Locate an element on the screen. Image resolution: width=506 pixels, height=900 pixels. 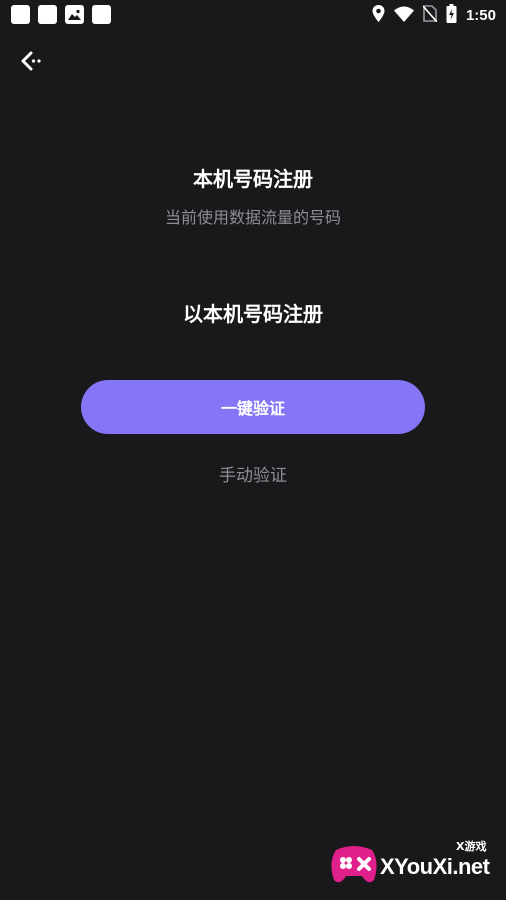
one-click-verify-button: 一键验证 is located at coordinates (253, 407).